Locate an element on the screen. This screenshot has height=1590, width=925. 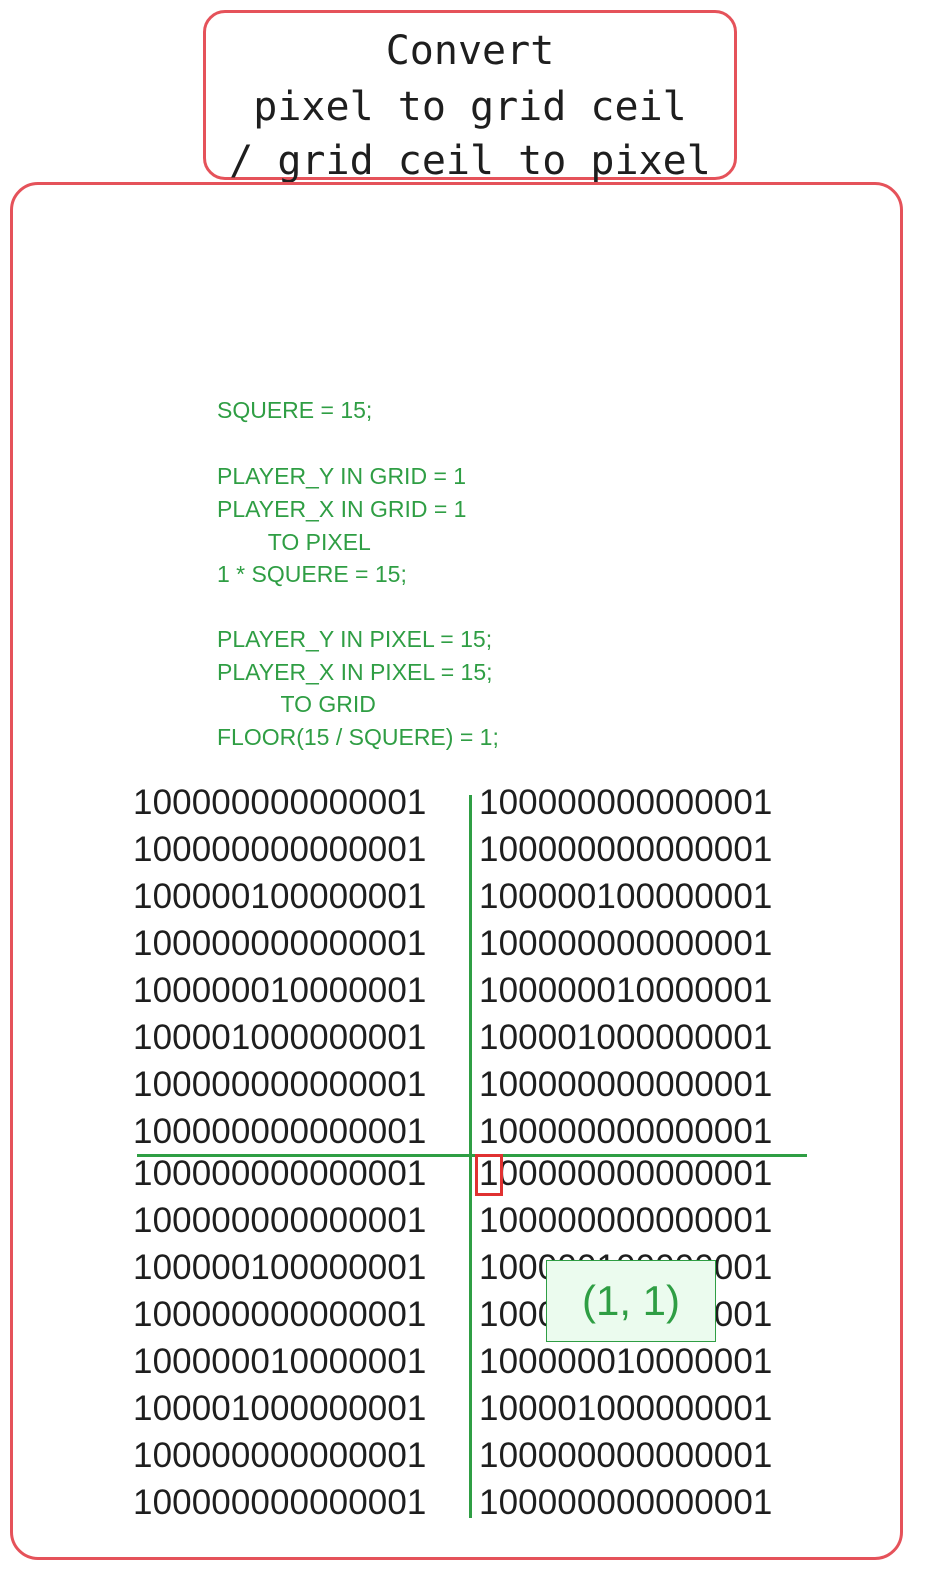
code-line-squere: SQUERE = 15; is located at coordinates (295, 410).